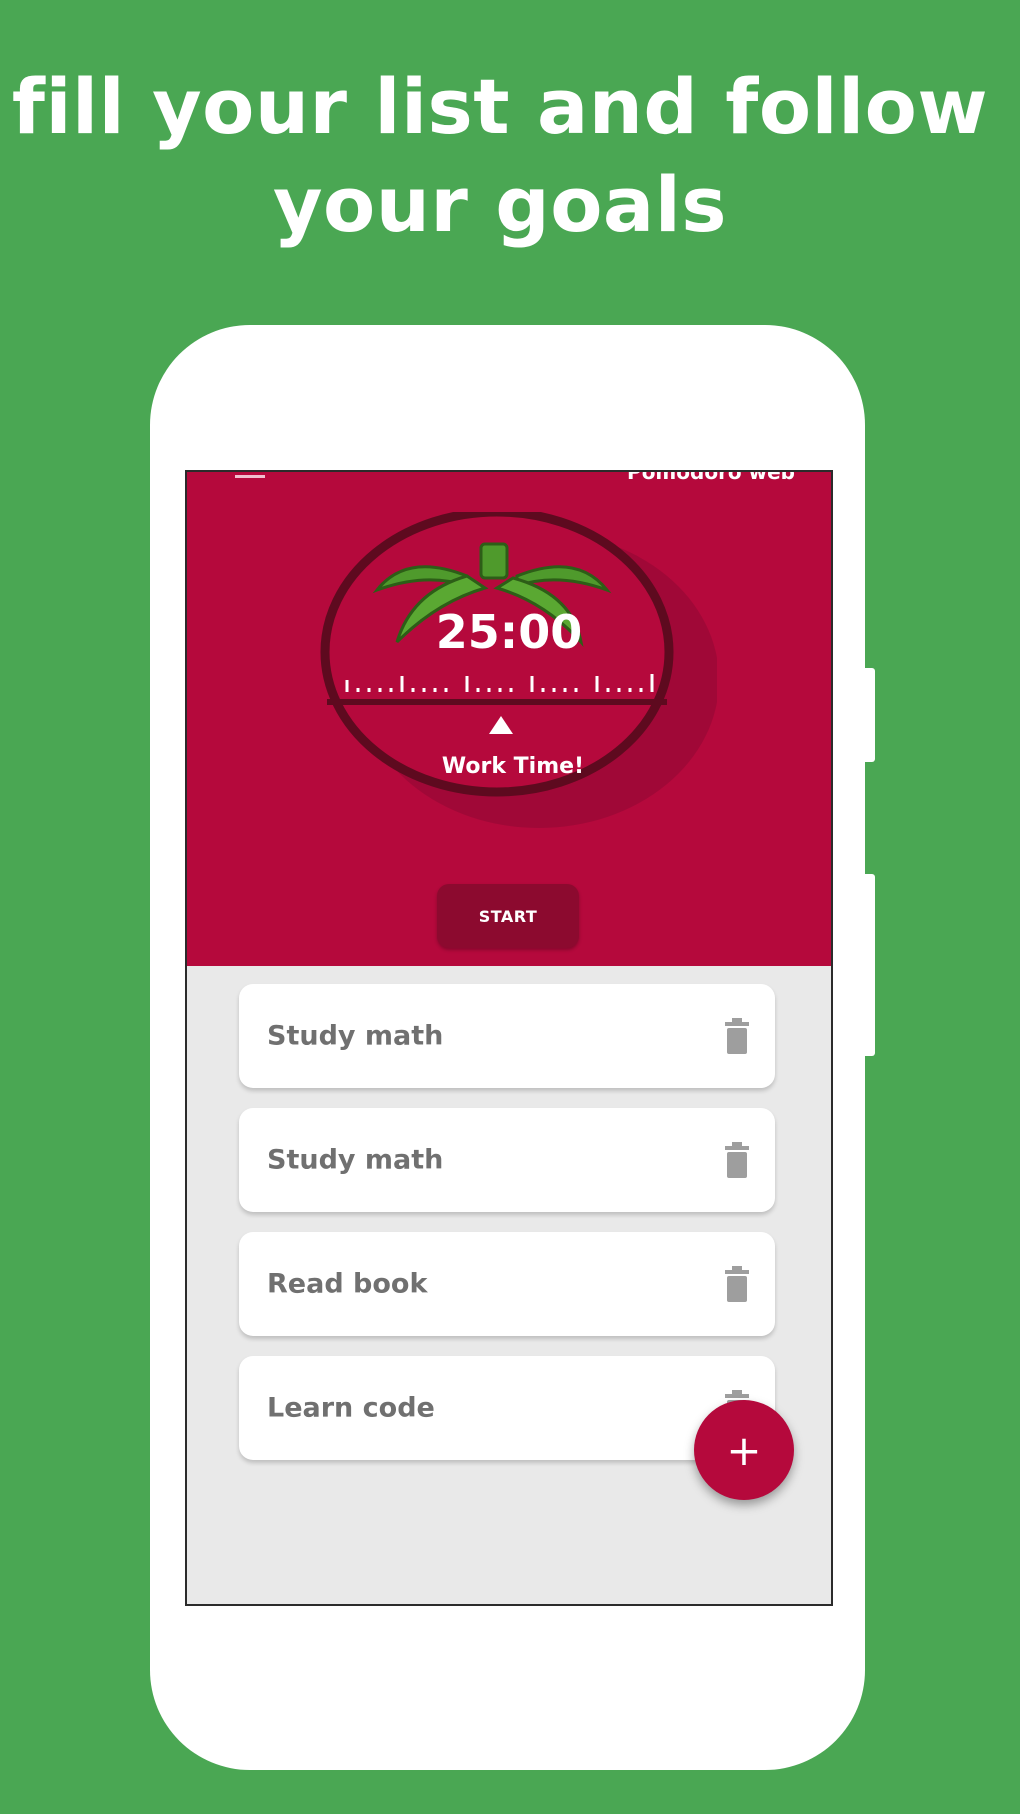  Describe the element at coordinates (509, 632) in the screenshot. I see `timer-display: 25:00` at that location.